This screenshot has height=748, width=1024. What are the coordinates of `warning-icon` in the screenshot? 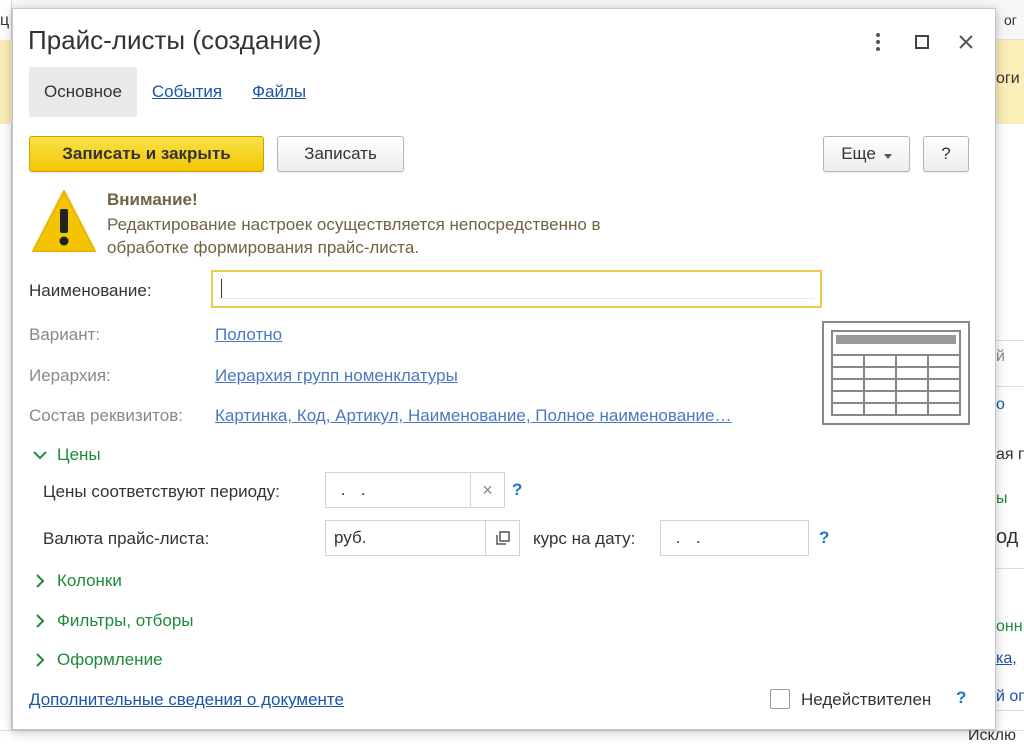 It's located at (64, 221).